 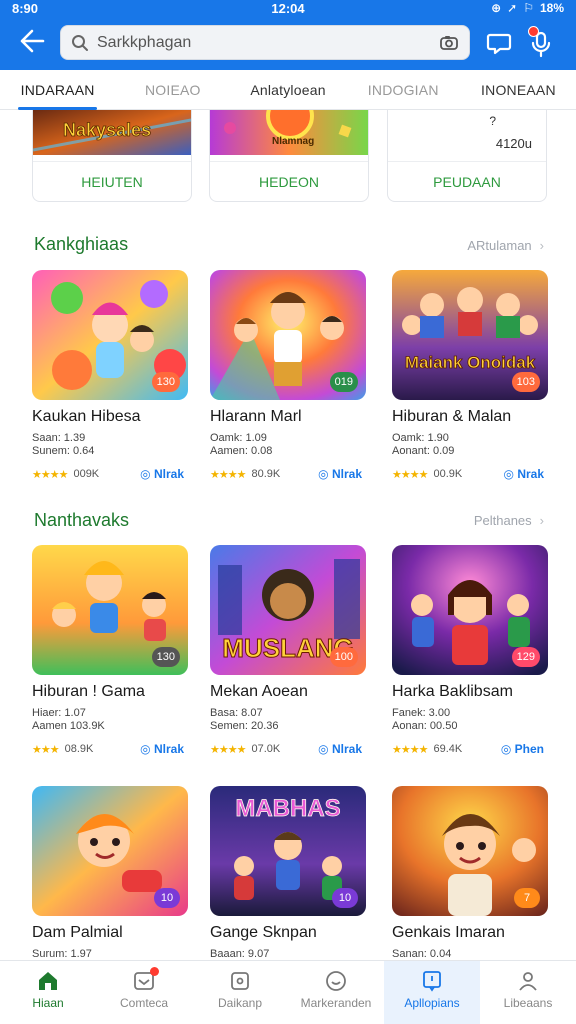 I want to click on top-card-1-logo: Nakysales, so click(x=107, y=130).